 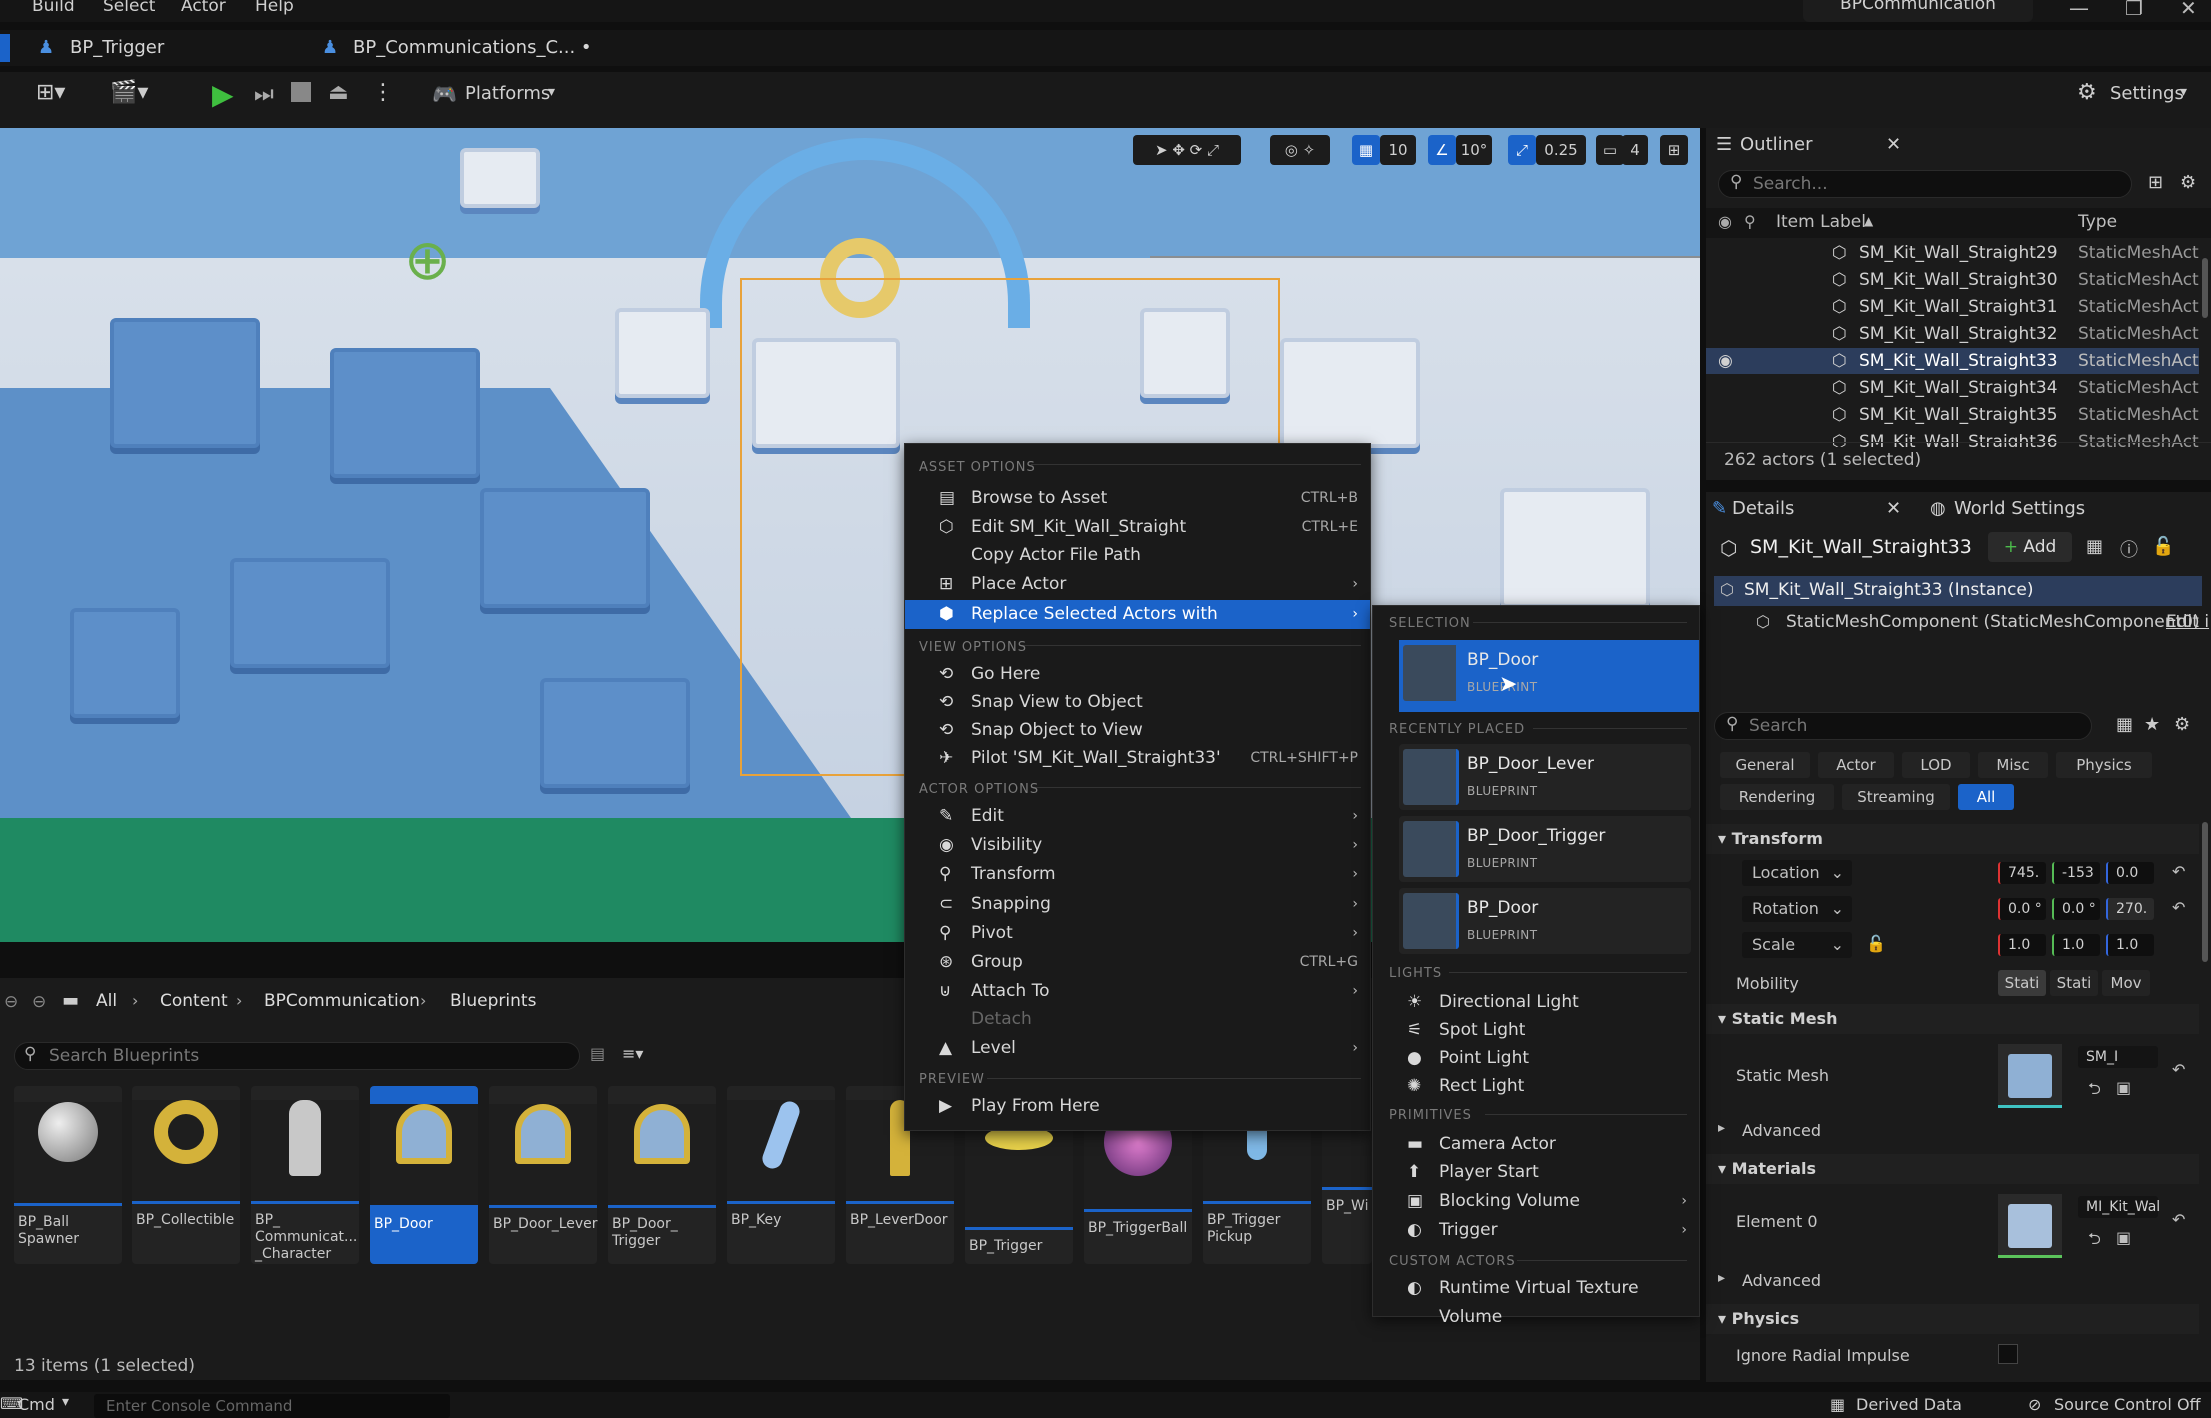 What do you see at coordinates (427, 260) in the screenshot?
I see `target-gizmo-icon: ⊕` at bounding box center [427, 260].